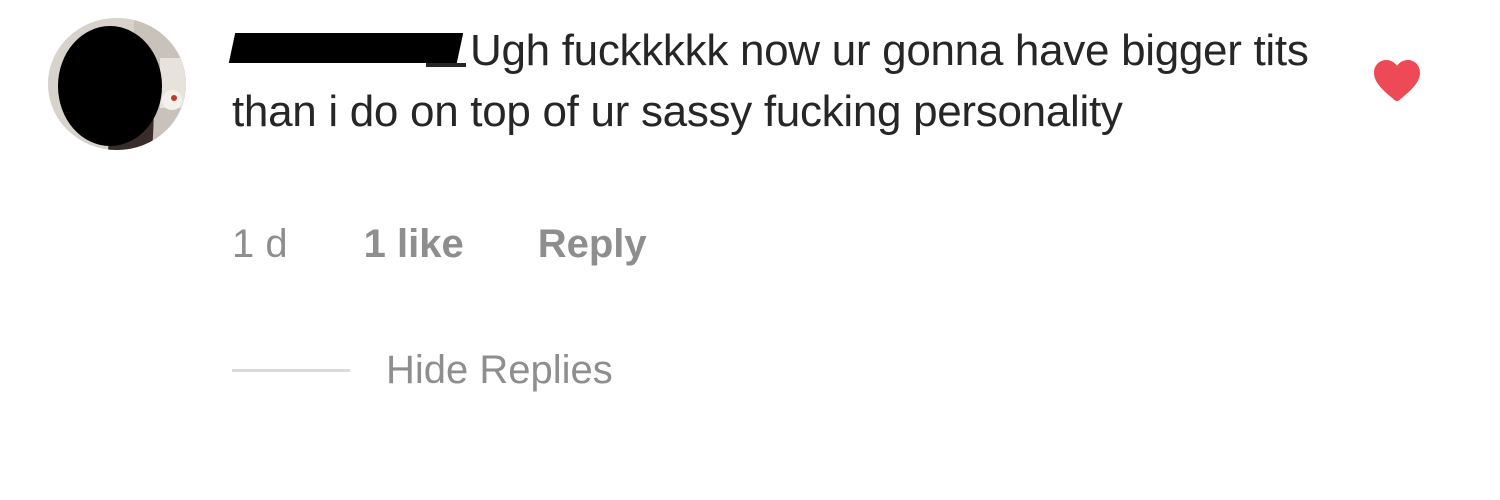  Describe the element at coordinates (446, 65) in the screenshot. I see `username-underscore` at that location.